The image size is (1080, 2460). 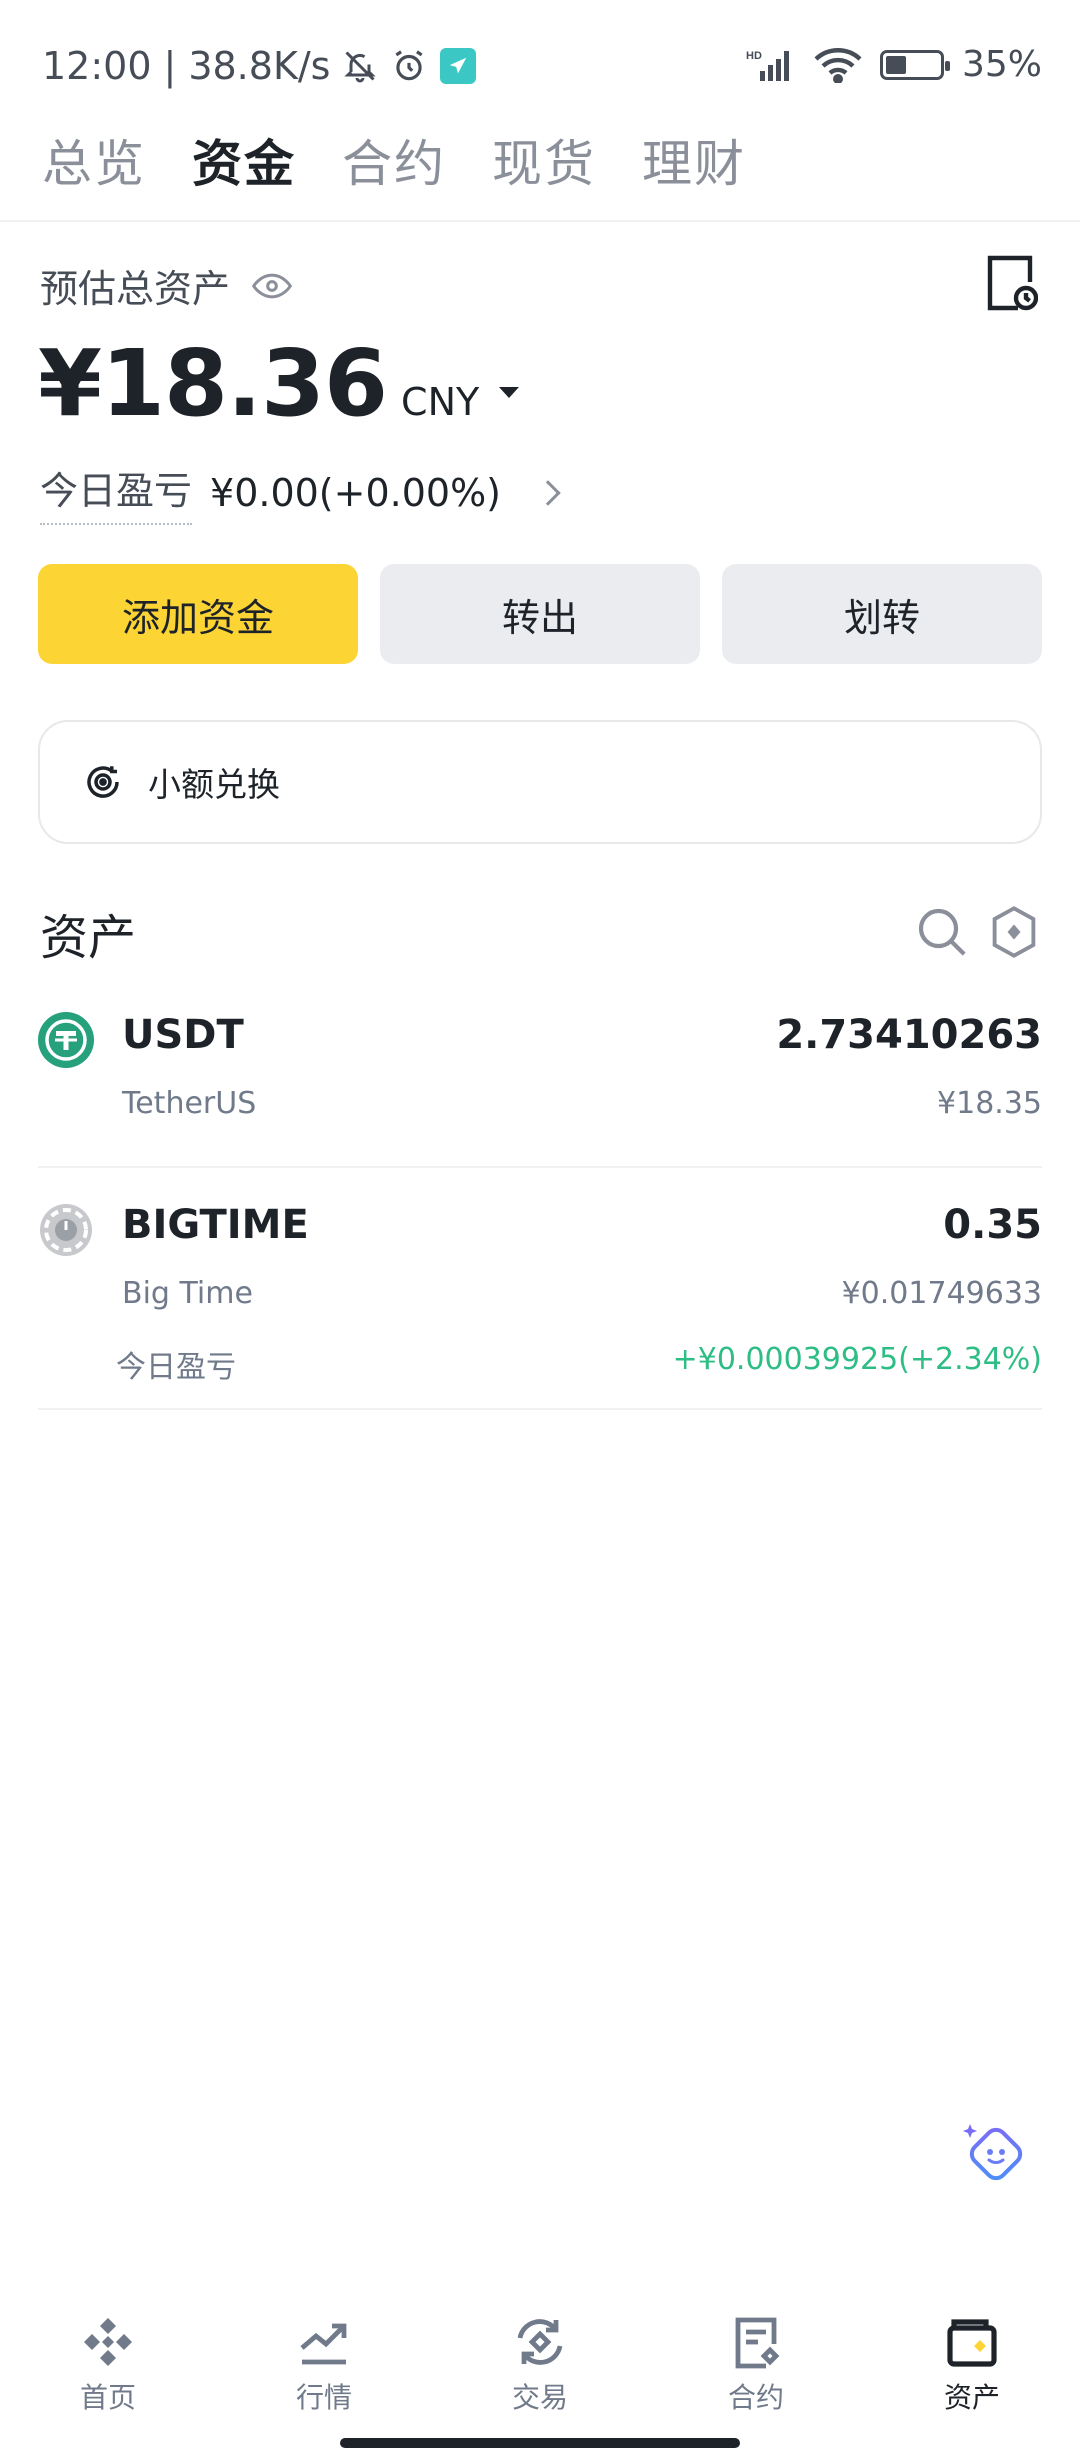 I want to click on wifi-icon, so click(x=838, y=65).